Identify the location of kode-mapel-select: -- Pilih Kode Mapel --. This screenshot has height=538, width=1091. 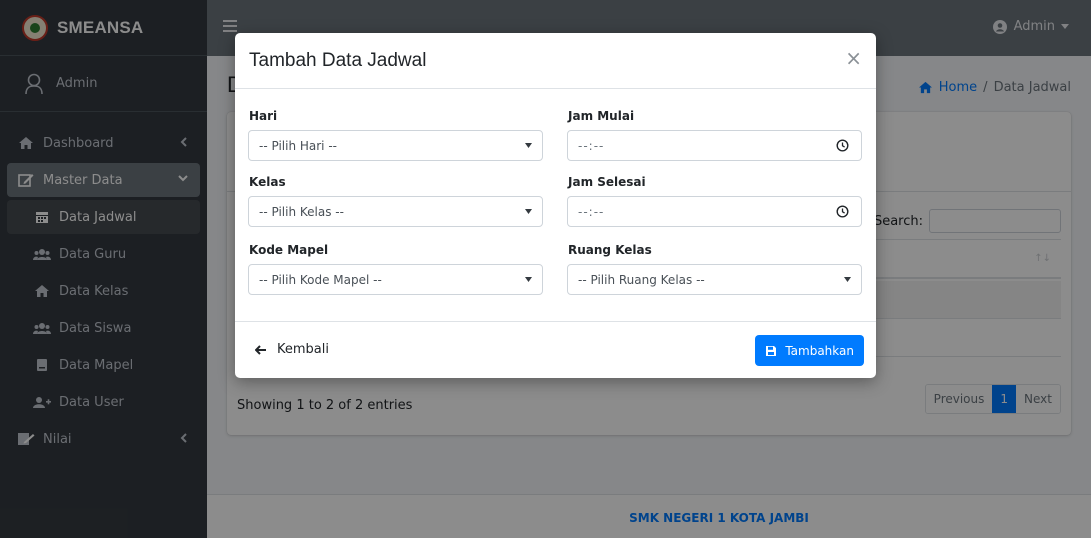
(395, 279).